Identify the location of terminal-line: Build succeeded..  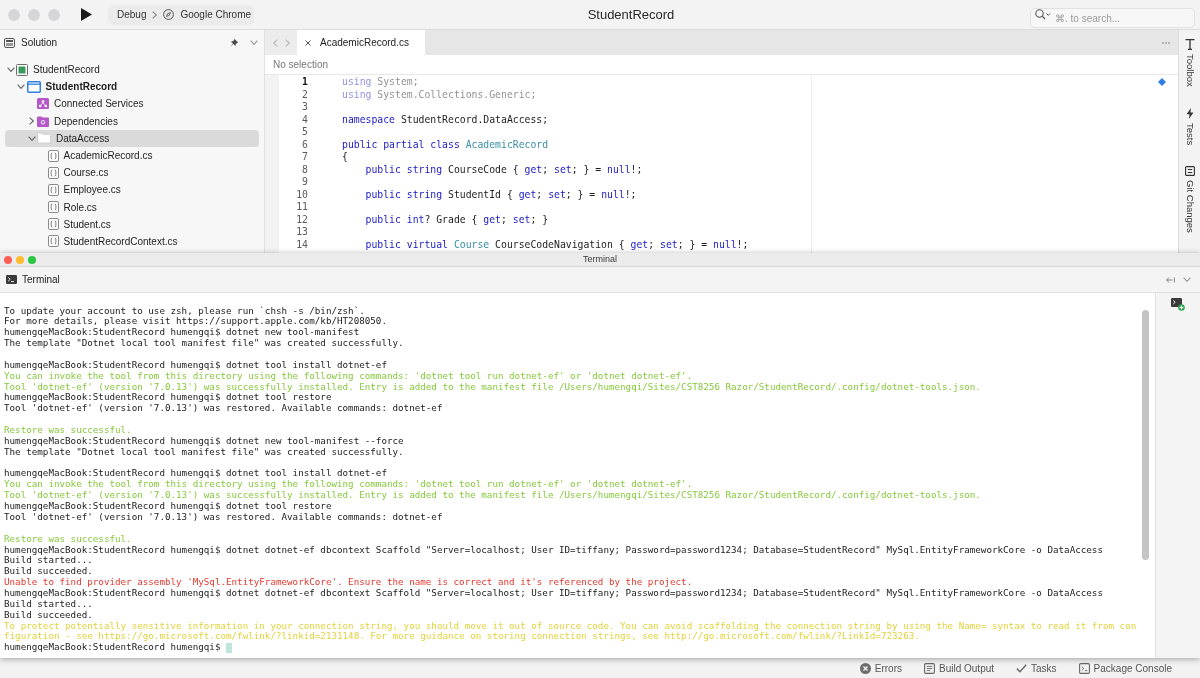
(48, 572).